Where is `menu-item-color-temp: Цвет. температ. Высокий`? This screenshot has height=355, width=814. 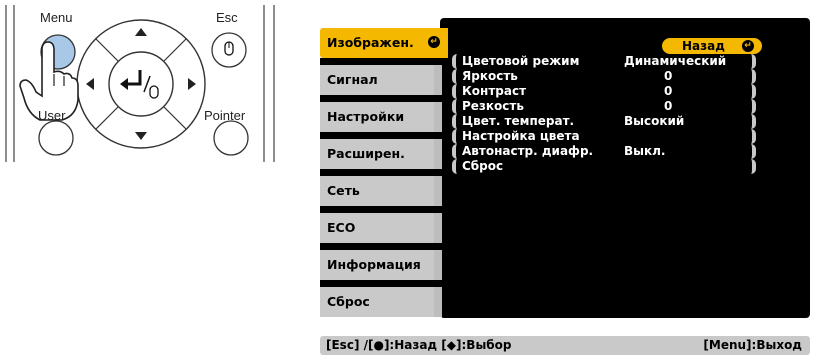
menu-item-color-temp: Цвет. температ. Высокий is located at coordinates (604, 121).